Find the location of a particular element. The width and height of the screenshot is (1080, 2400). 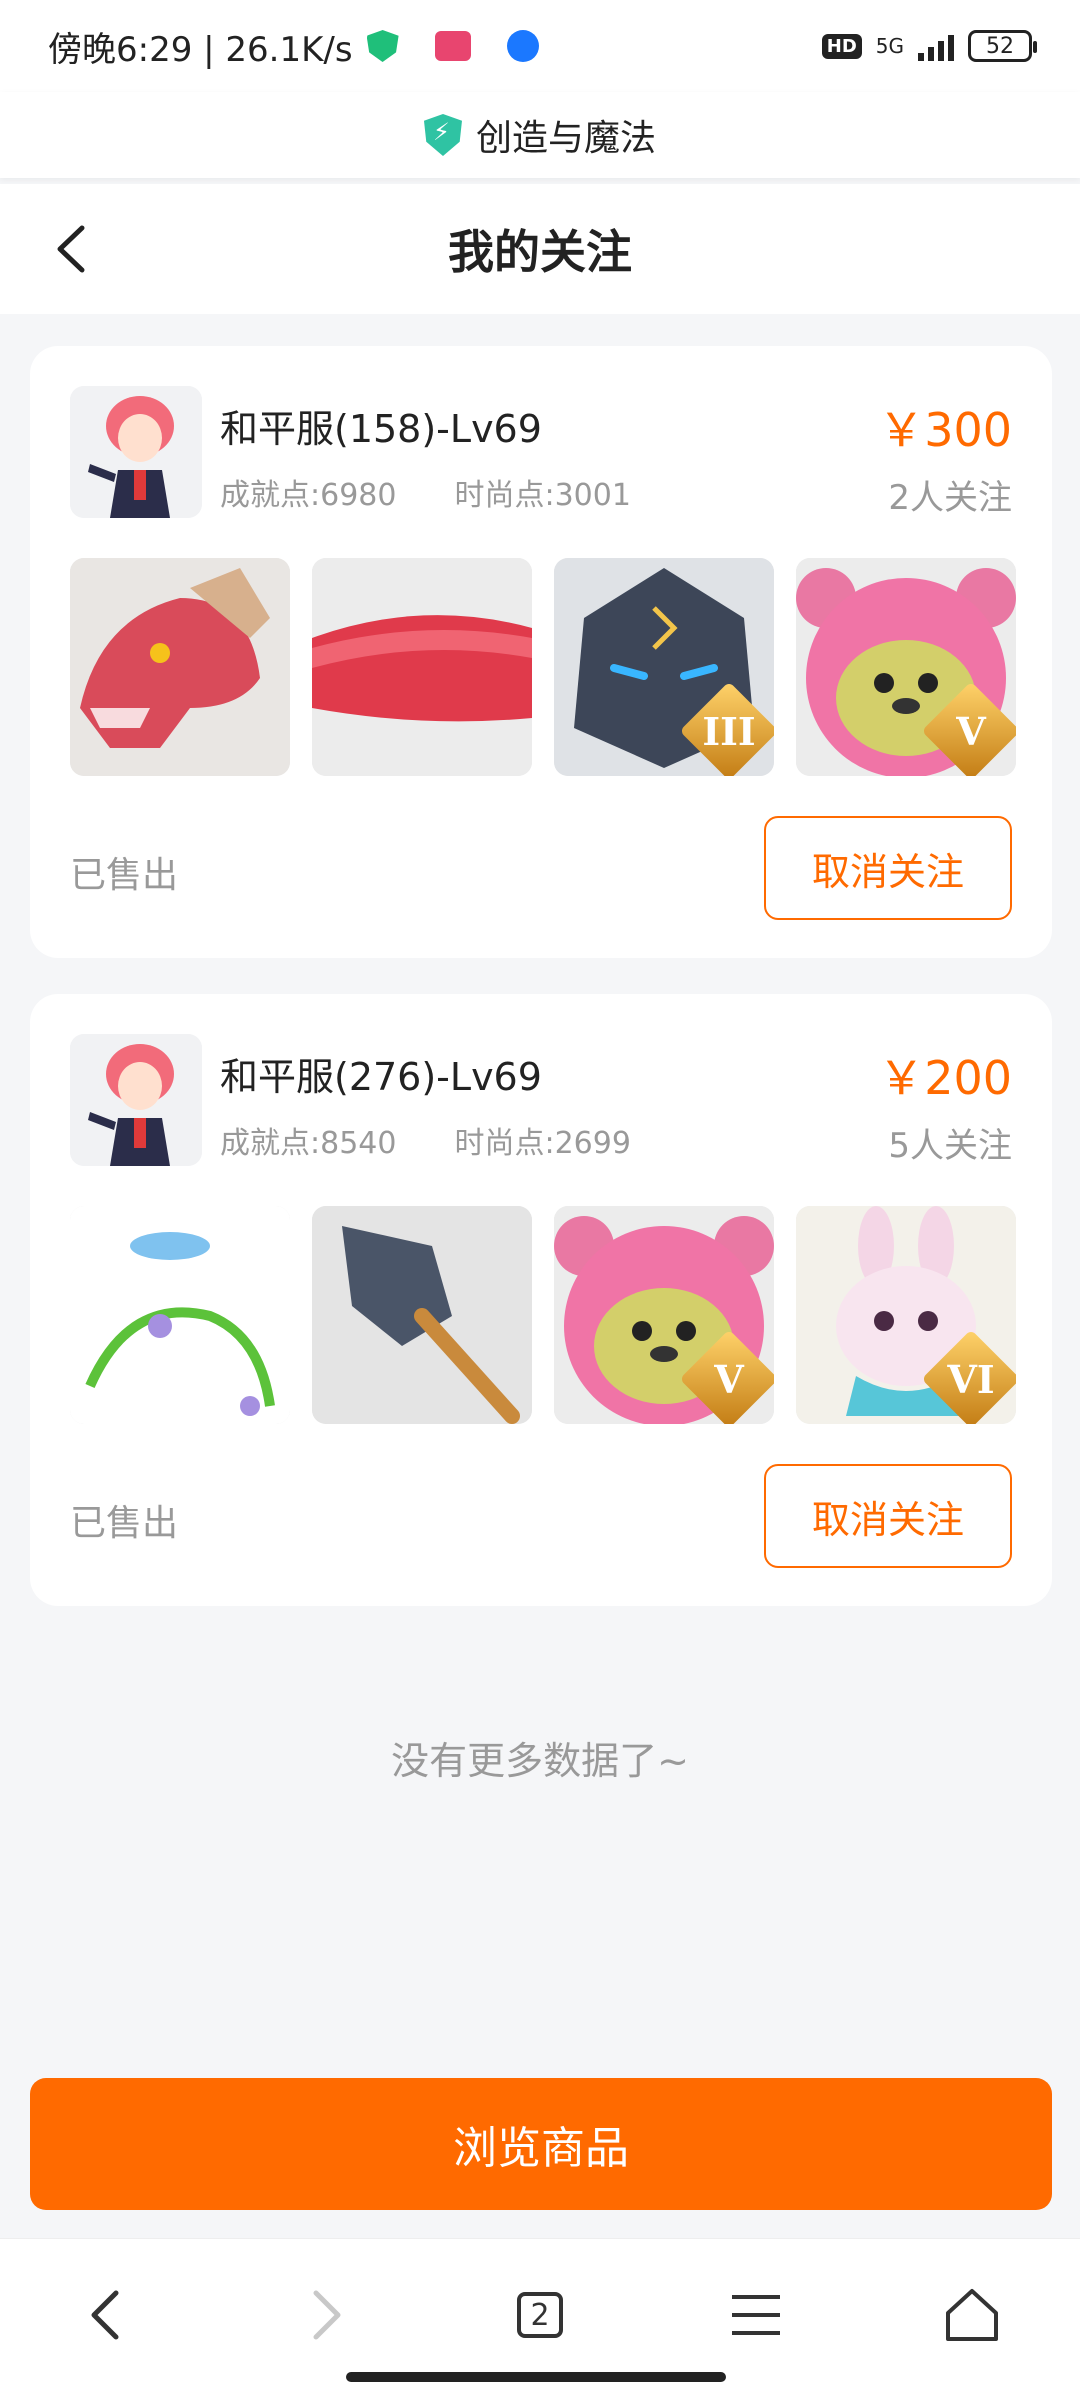

item-thumbnails: III V is located at coordinates (543, 667).